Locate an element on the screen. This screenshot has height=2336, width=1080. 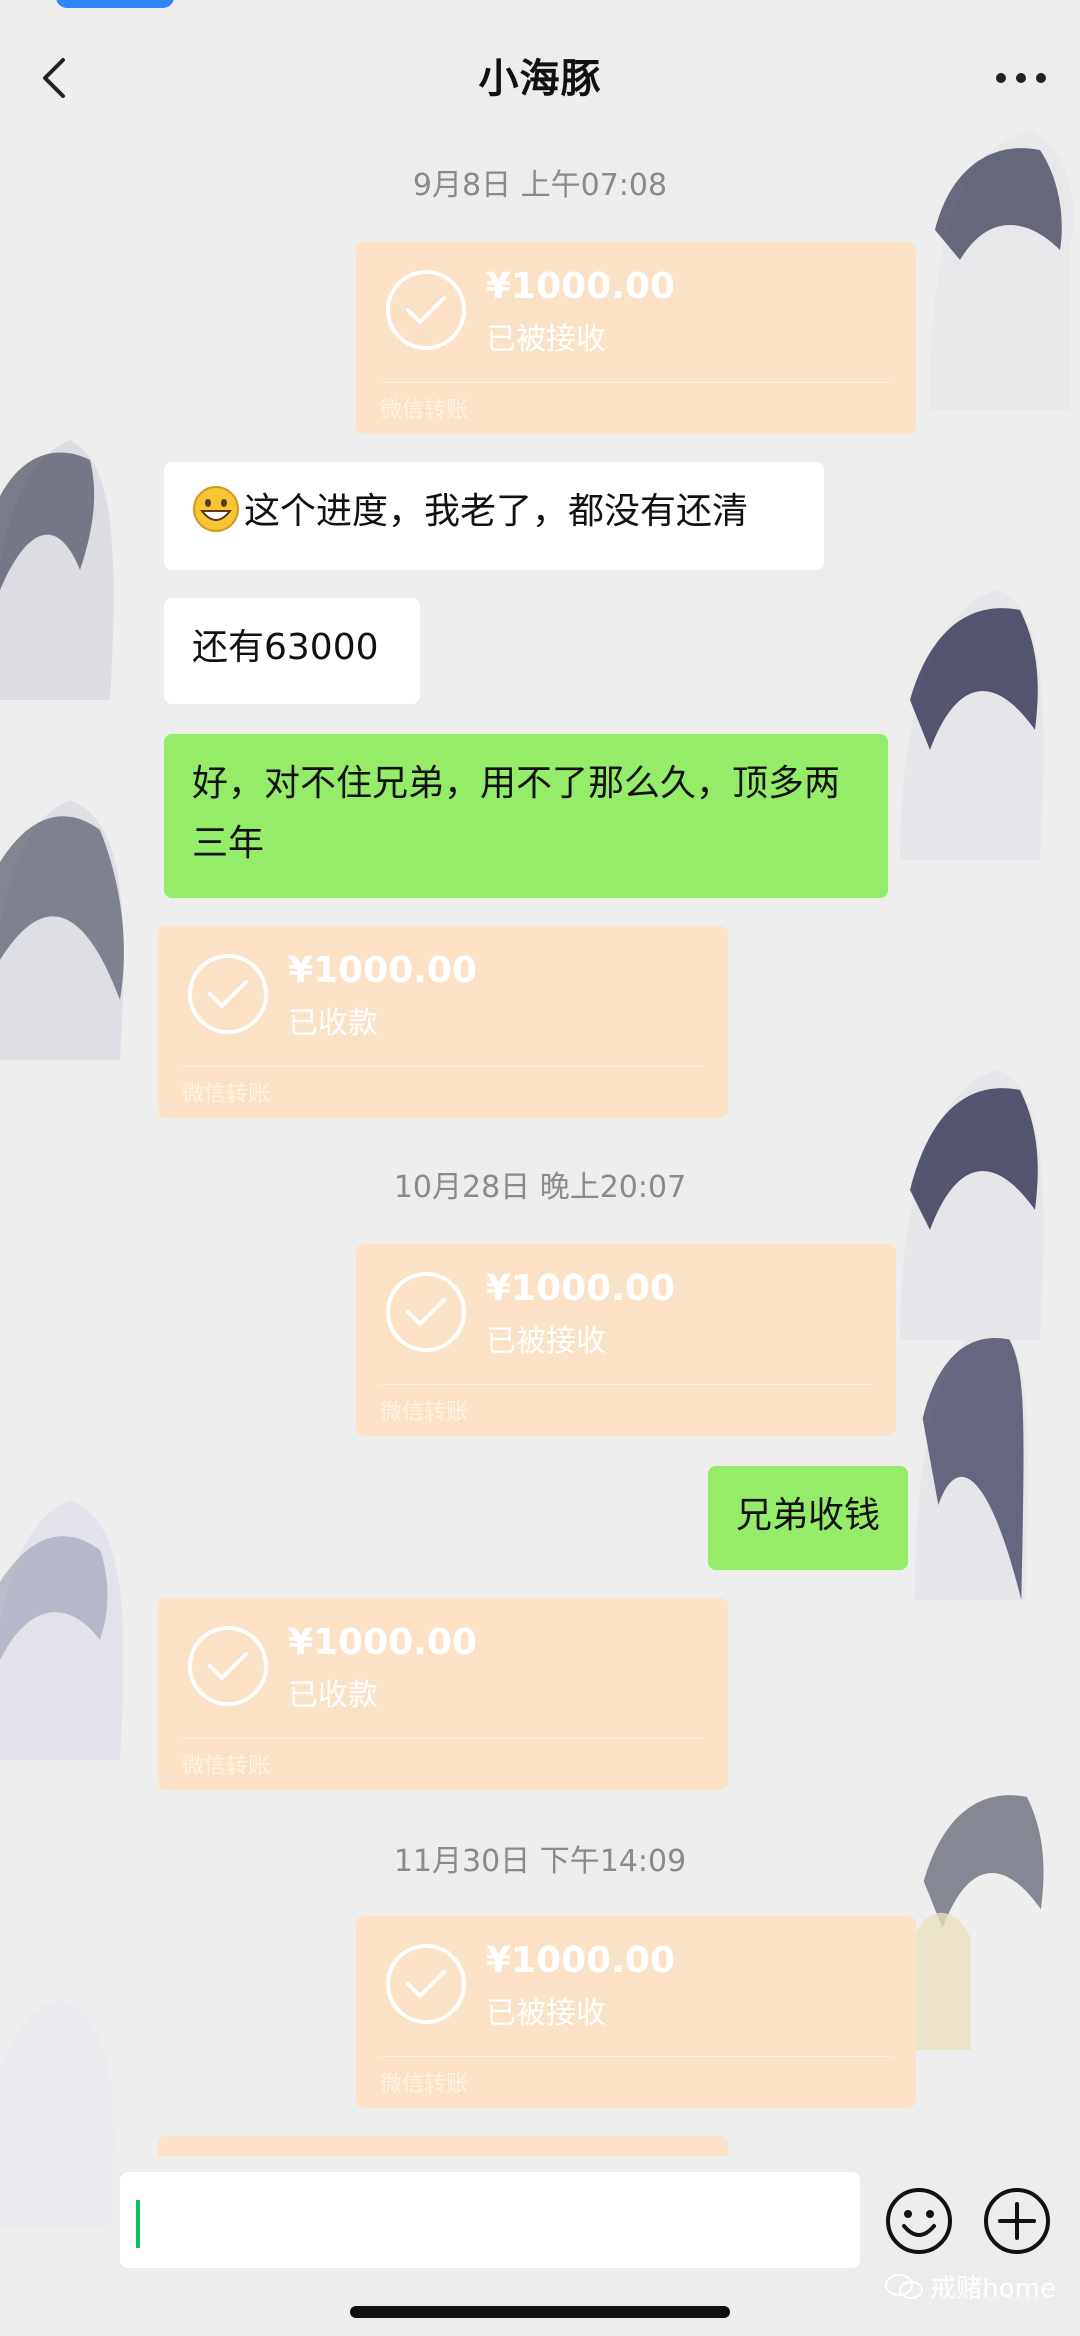
more-dots-icon is located at coordinates (1021, 78).